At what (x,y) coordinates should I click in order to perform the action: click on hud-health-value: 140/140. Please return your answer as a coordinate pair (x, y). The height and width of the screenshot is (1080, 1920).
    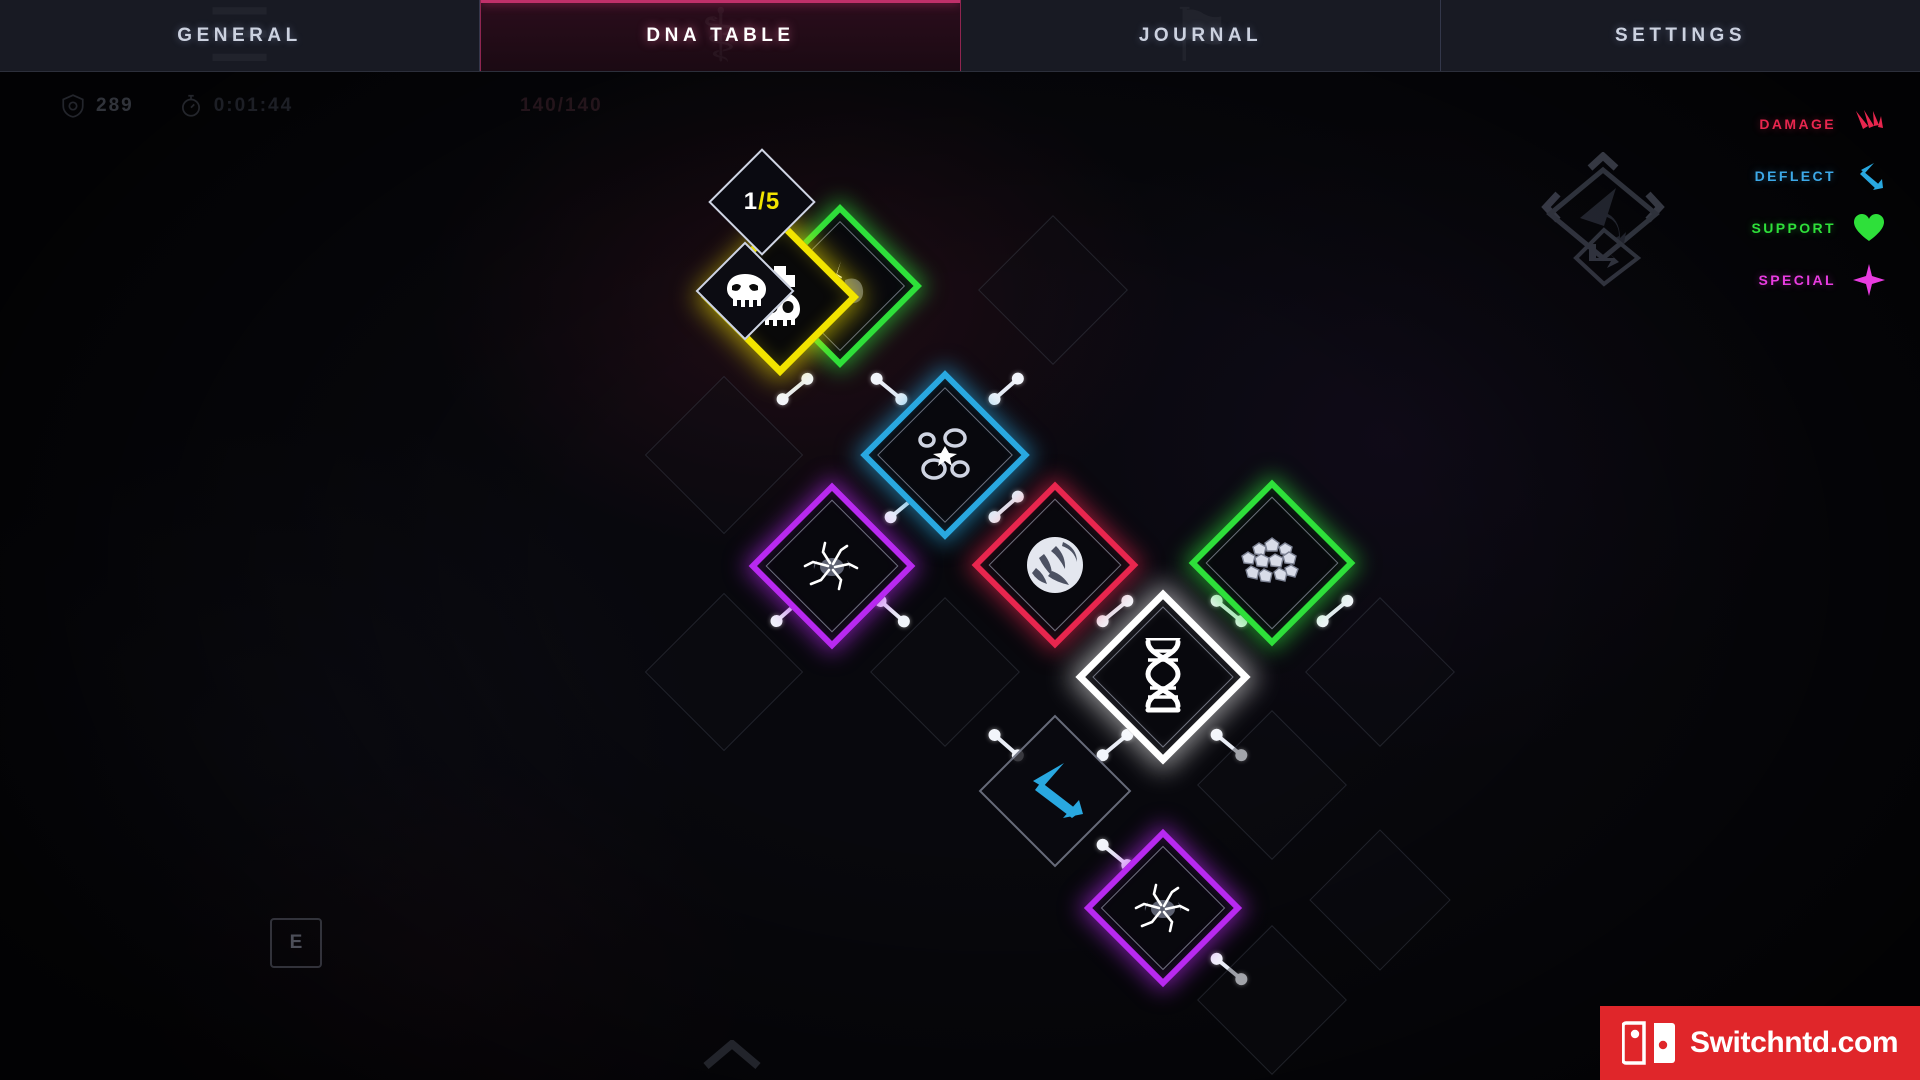
    Looking at the image, I should click on (561, 105).